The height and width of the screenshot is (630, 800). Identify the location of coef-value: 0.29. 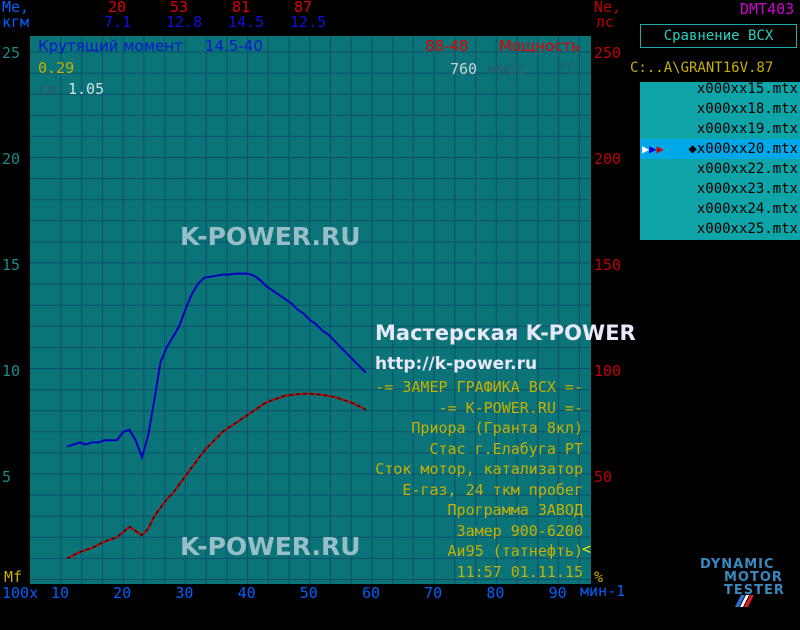
(56, 68).